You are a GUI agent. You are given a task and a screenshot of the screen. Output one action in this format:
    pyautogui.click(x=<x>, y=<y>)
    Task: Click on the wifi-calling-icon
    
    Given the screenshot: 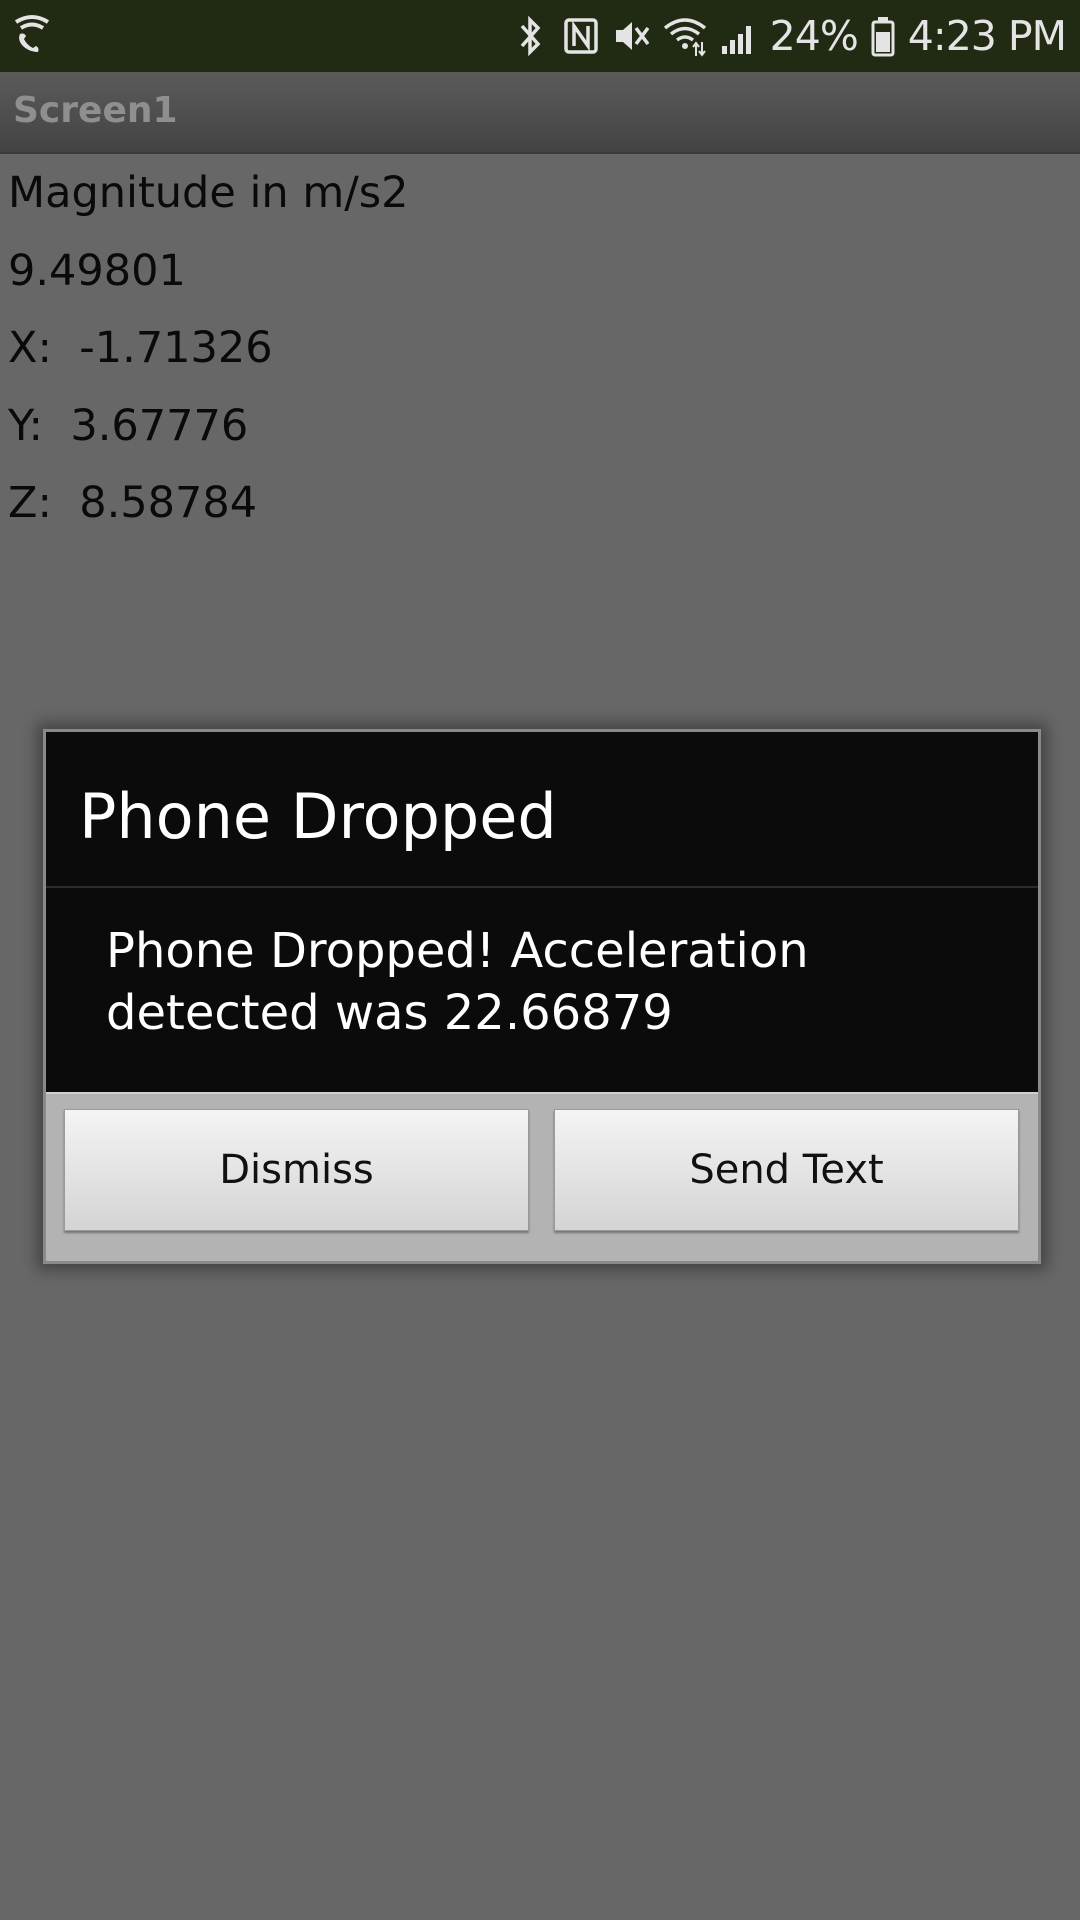 What is the action you would take?
    pyautogui.click(x=32, y=33)
    